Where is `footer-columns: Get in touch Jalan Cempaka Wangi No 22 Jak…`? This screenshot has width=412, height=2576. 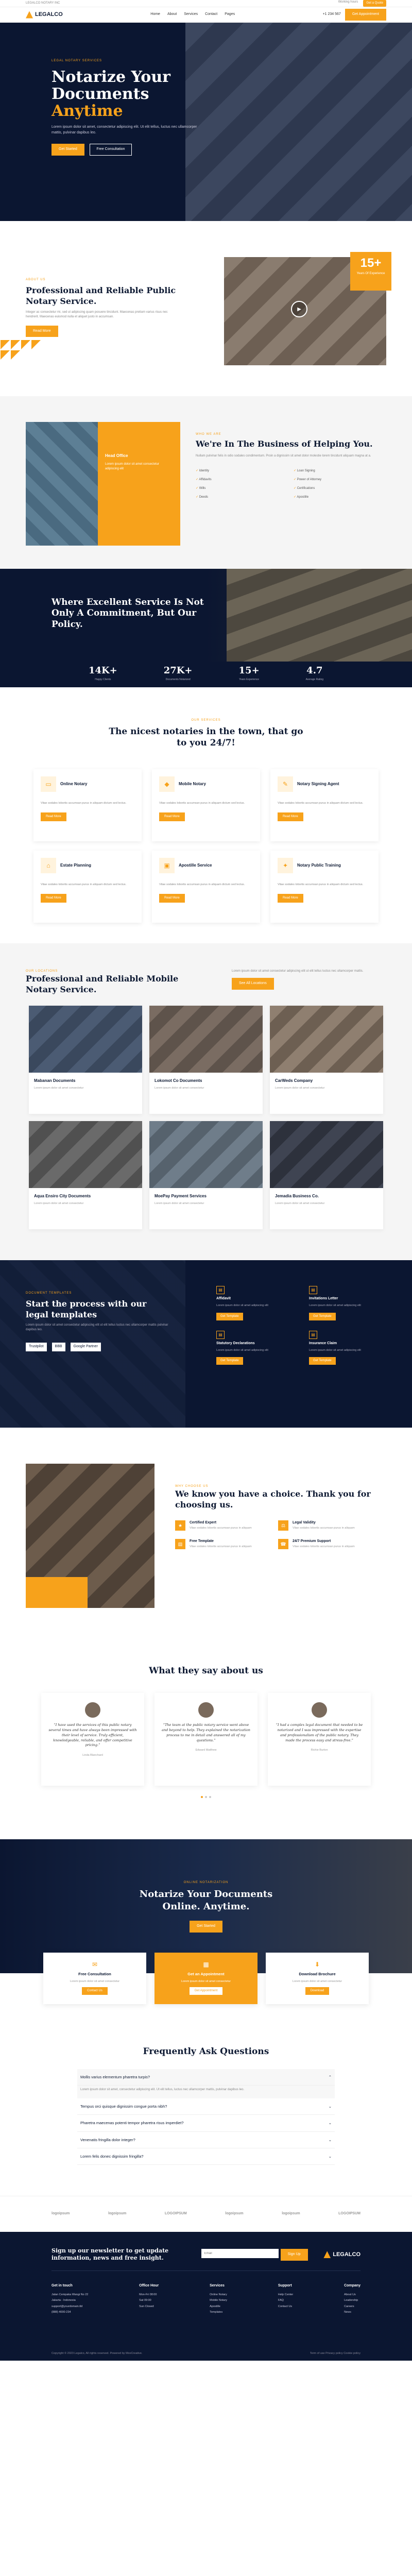 footer-columns: Get in touch Jalan Cempaka Wangi No 22 Jak… is located at coordinates (206, 2299).